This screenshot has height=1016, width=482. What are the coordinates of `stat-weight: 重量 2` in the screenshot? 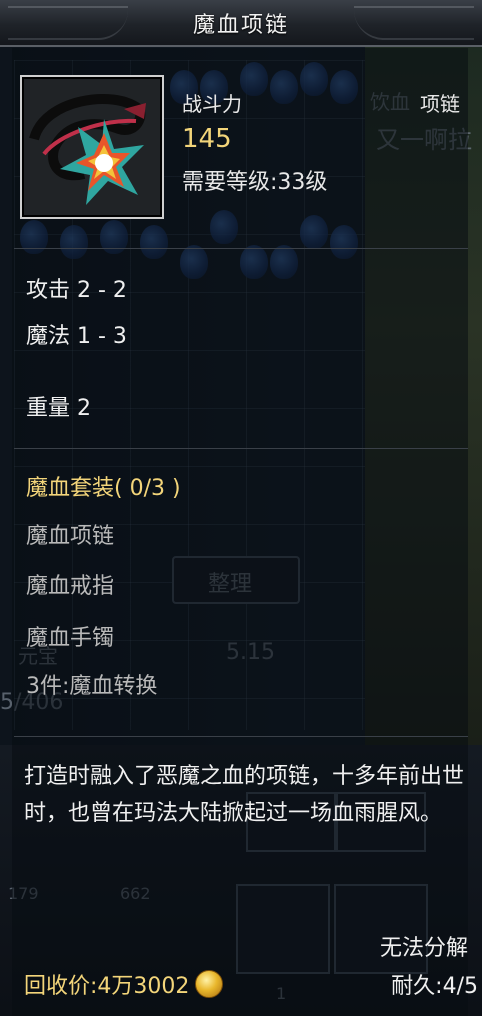 It's located at (58, 408).